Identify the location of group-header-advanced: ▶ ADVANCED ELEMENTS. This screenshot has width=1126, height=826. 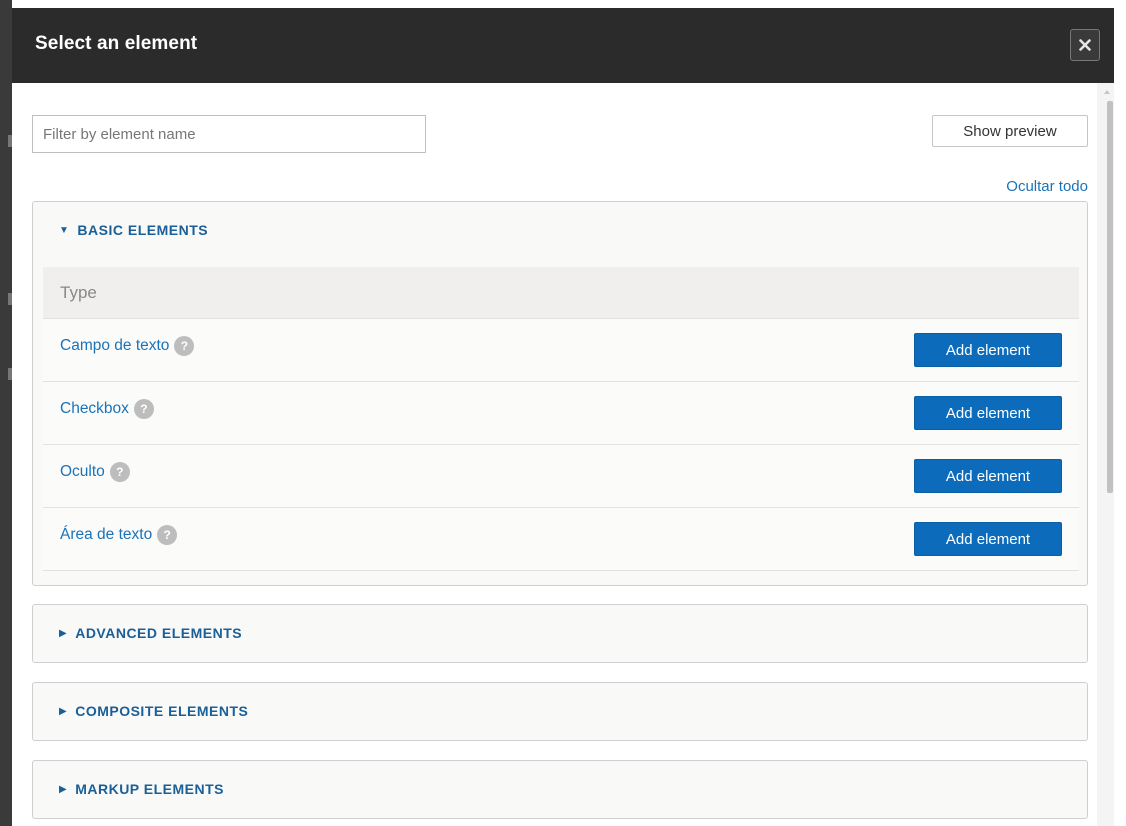
(150, 633).